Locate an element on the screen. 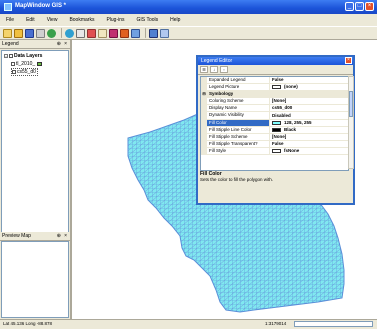  property-grid-toolbar: ☰ ↓ ▫ is located at coordinates (275, 70).